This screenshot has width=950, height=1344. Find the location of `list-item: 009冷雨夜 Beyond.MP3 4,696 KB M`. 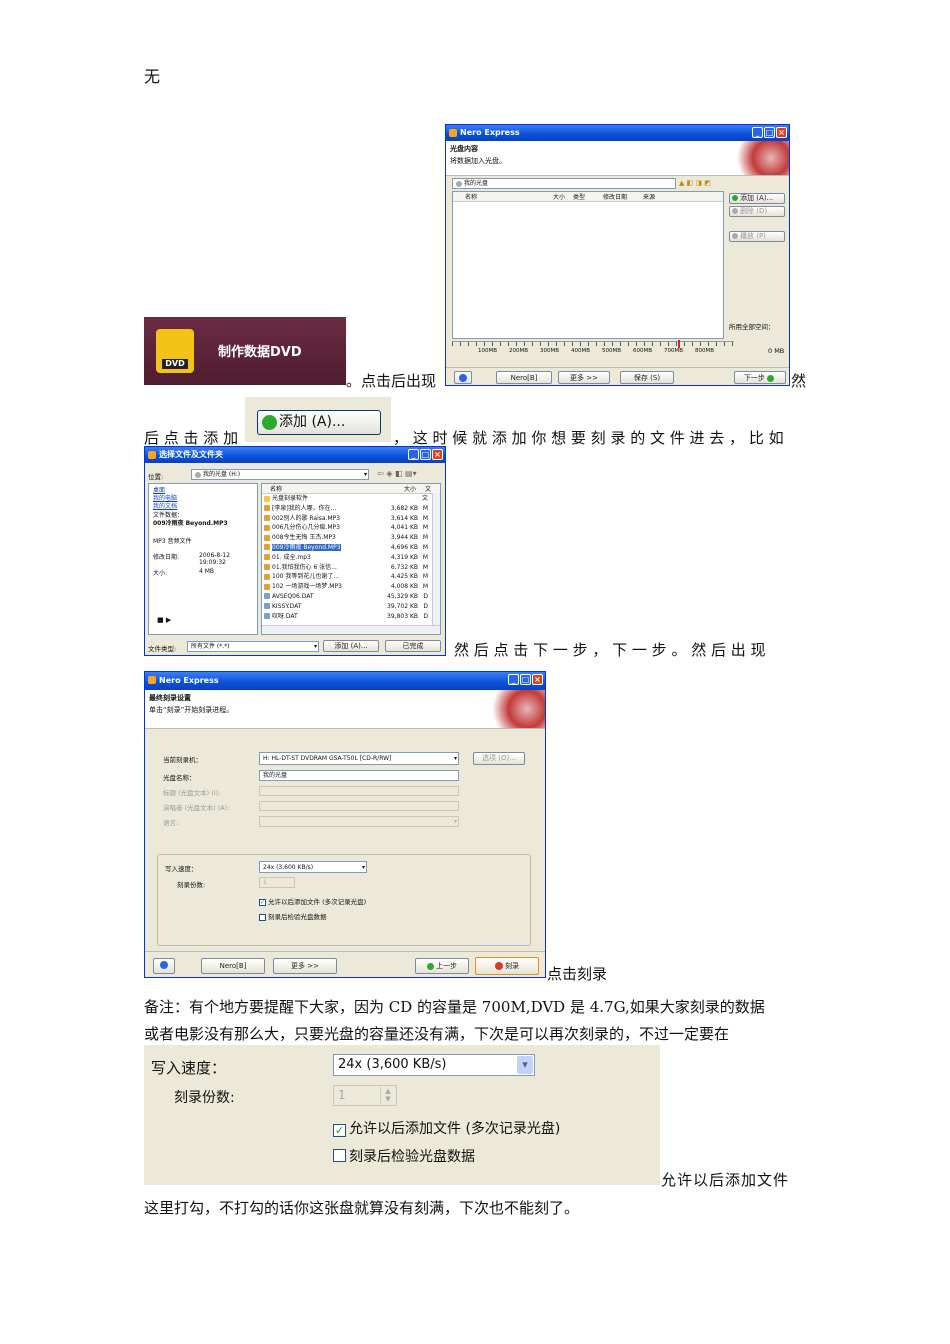

list-item: 009冷雨夜 Beyond.MP3 4,696 KB M is located at coordinates (347, 548).